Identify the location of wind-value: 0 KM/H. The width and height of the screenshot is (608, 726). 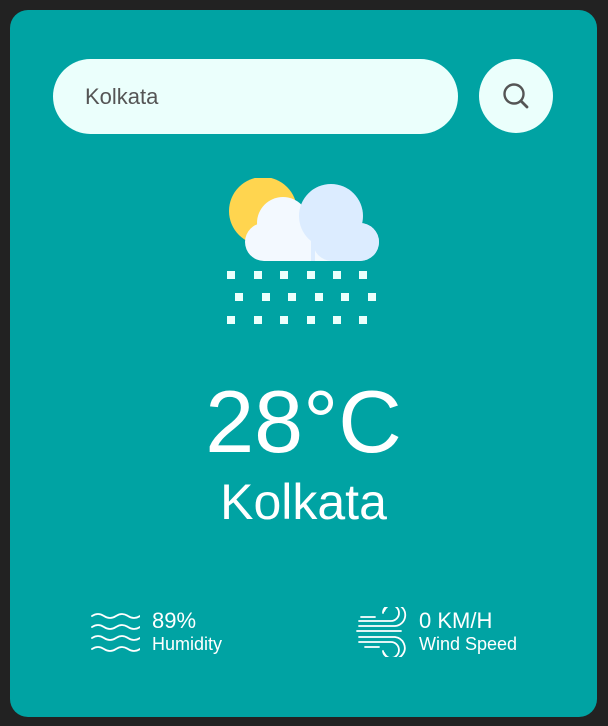
(456, 620).